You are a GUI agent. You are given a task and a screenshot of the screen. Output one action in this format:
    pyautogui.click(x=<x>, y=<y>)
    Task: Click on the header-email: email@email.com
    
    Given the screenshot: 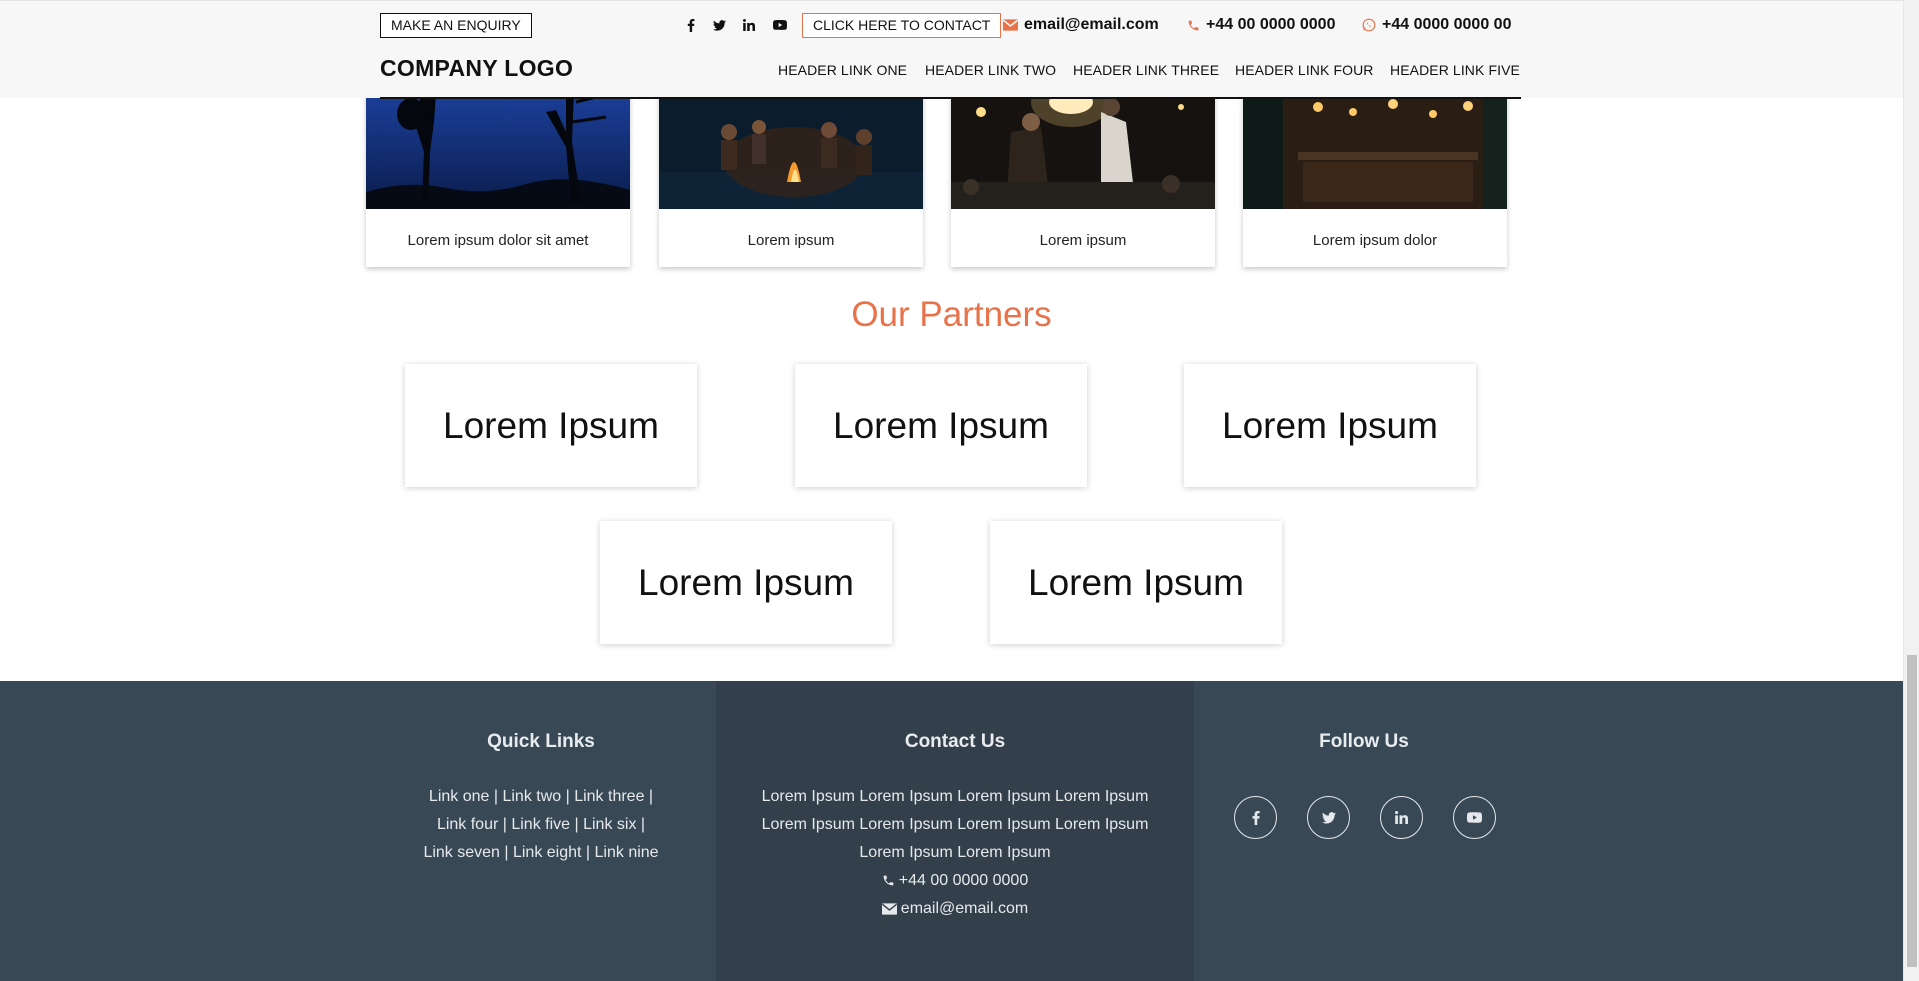 What is the action you would take?
    pyautogui.click(x=1081, y=25)
    